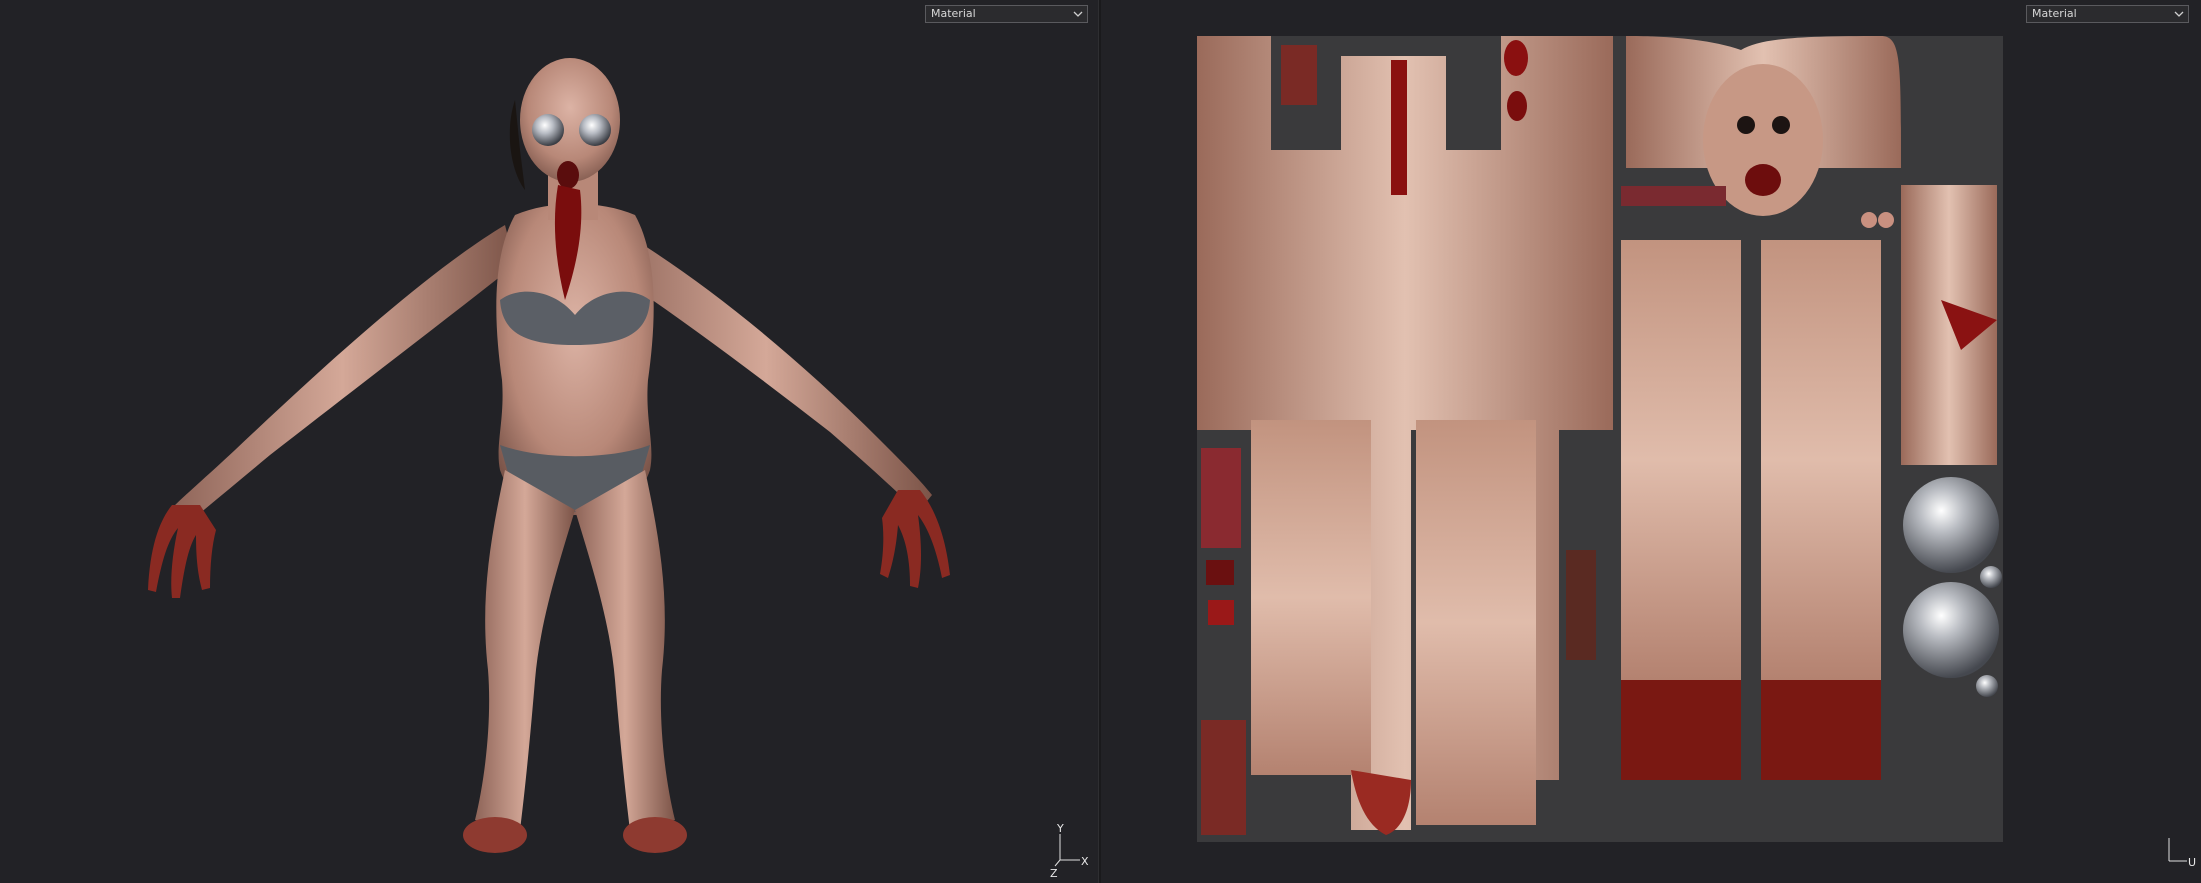 The image size is (2201, 883). What do you see at coordinates (1006, 14) in the screenshot?
I see `shading-mode-dropdown: Material` at bounding box center [1006, 14].